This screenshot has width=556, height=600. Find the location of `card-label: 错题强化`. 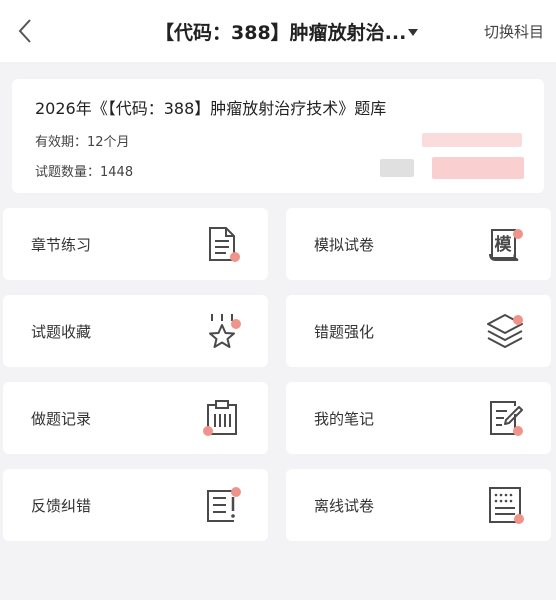

card-label: 错题强化 is located at coordinates (344, 332).